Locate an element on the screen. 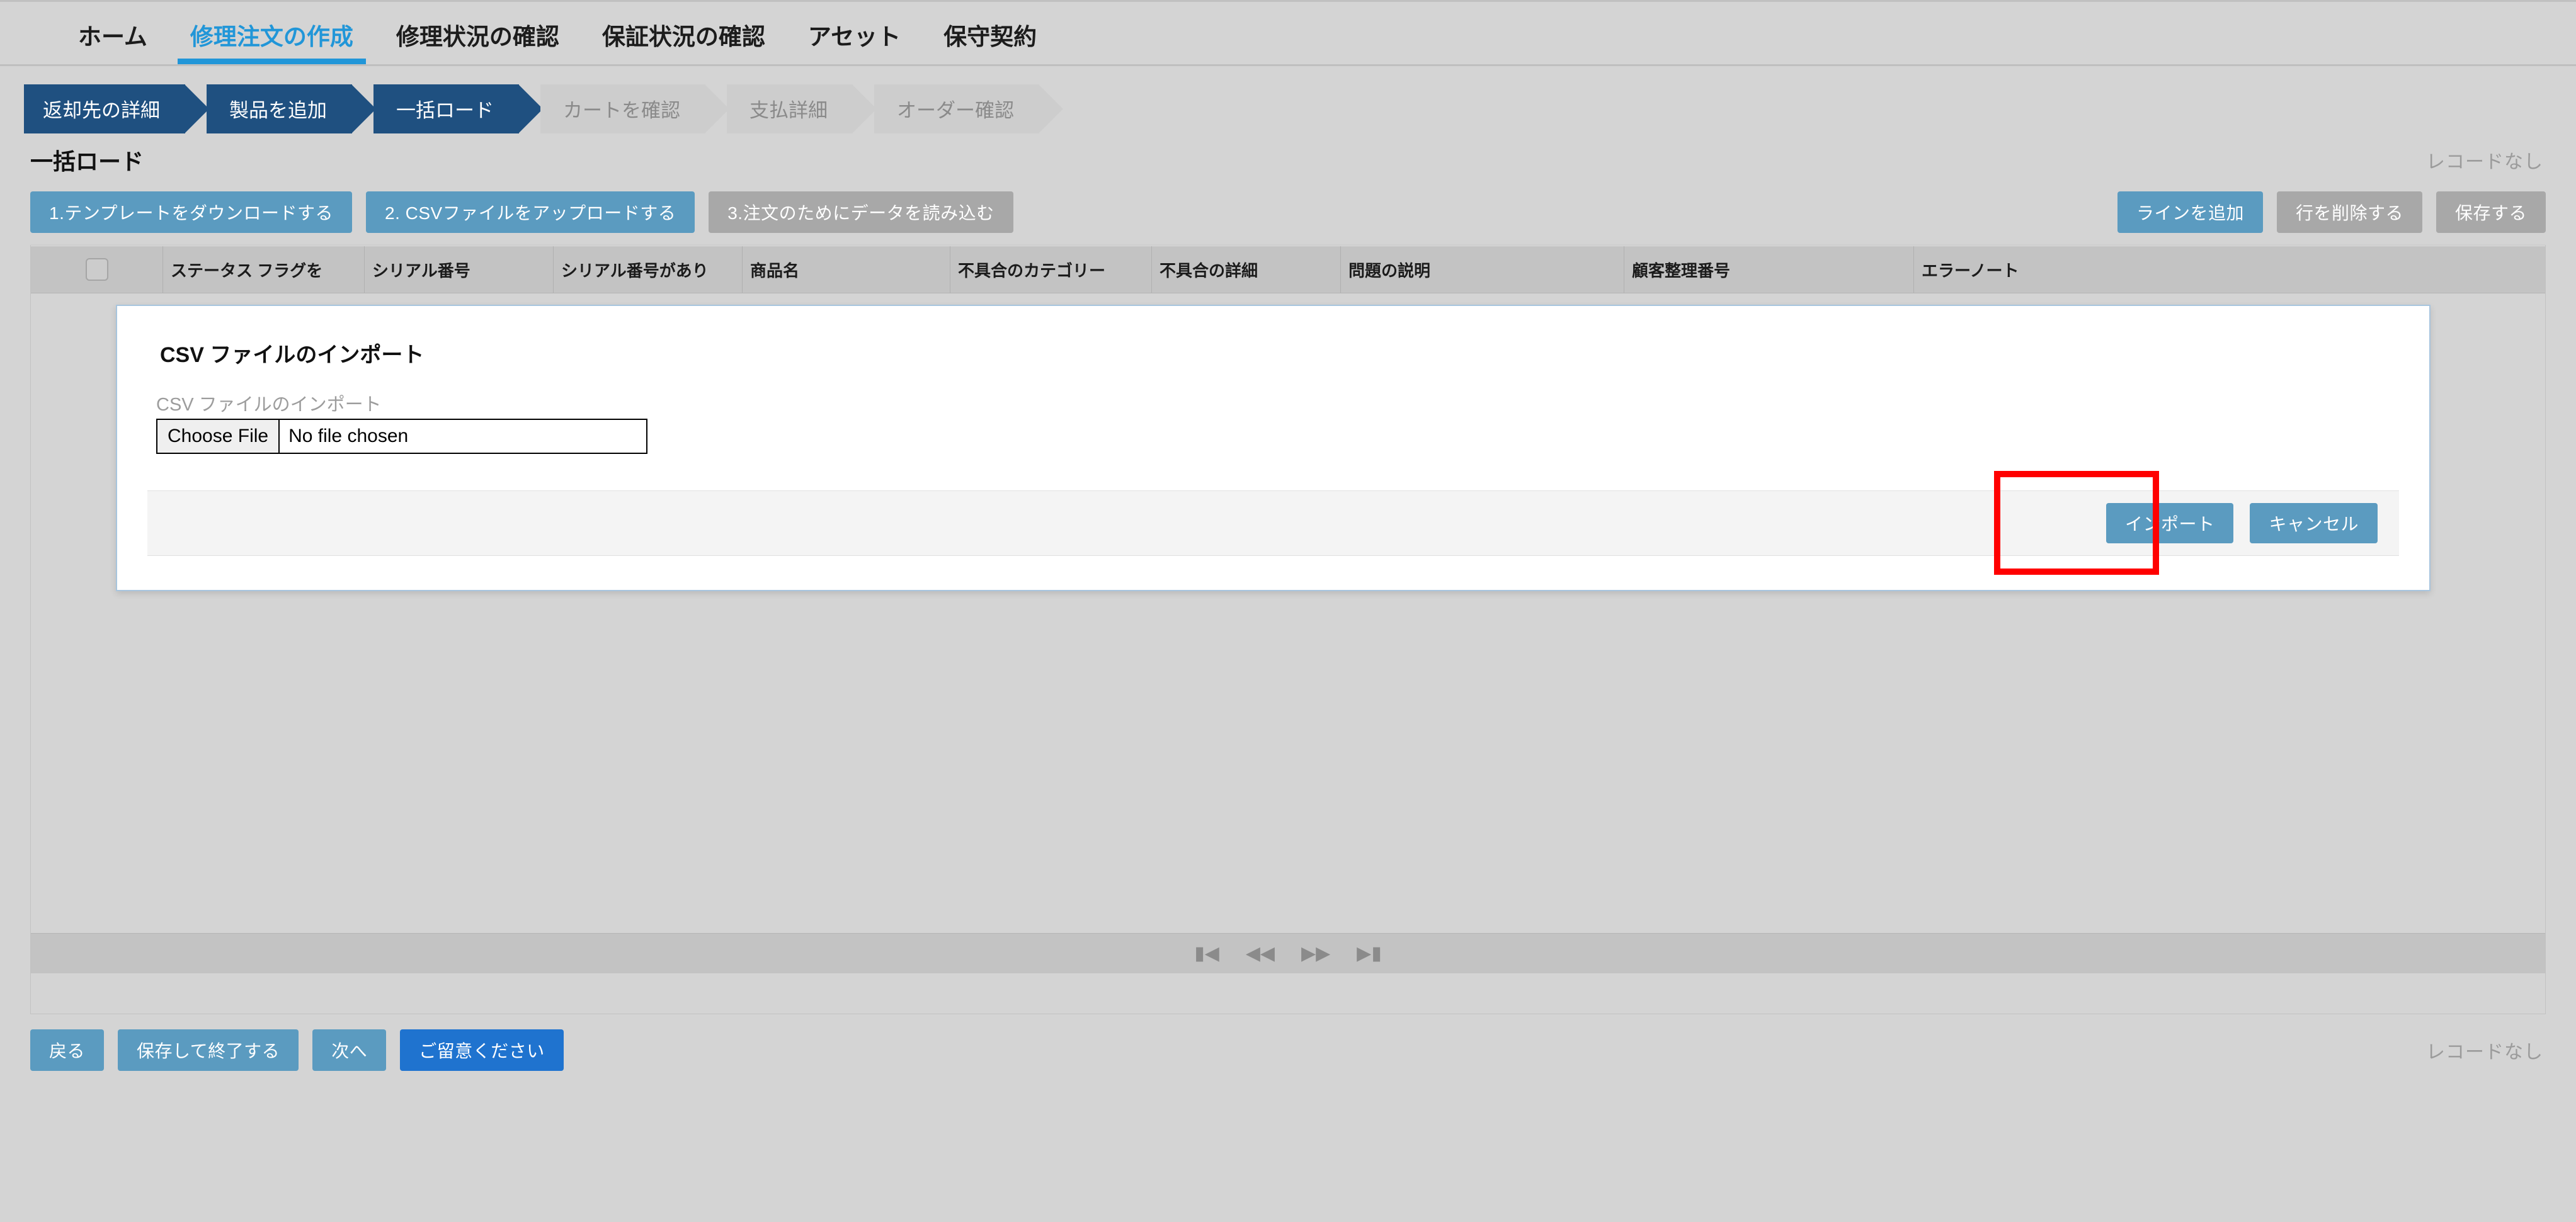  step-add-product: 製品を追加 is located at coordinates (291, 108).